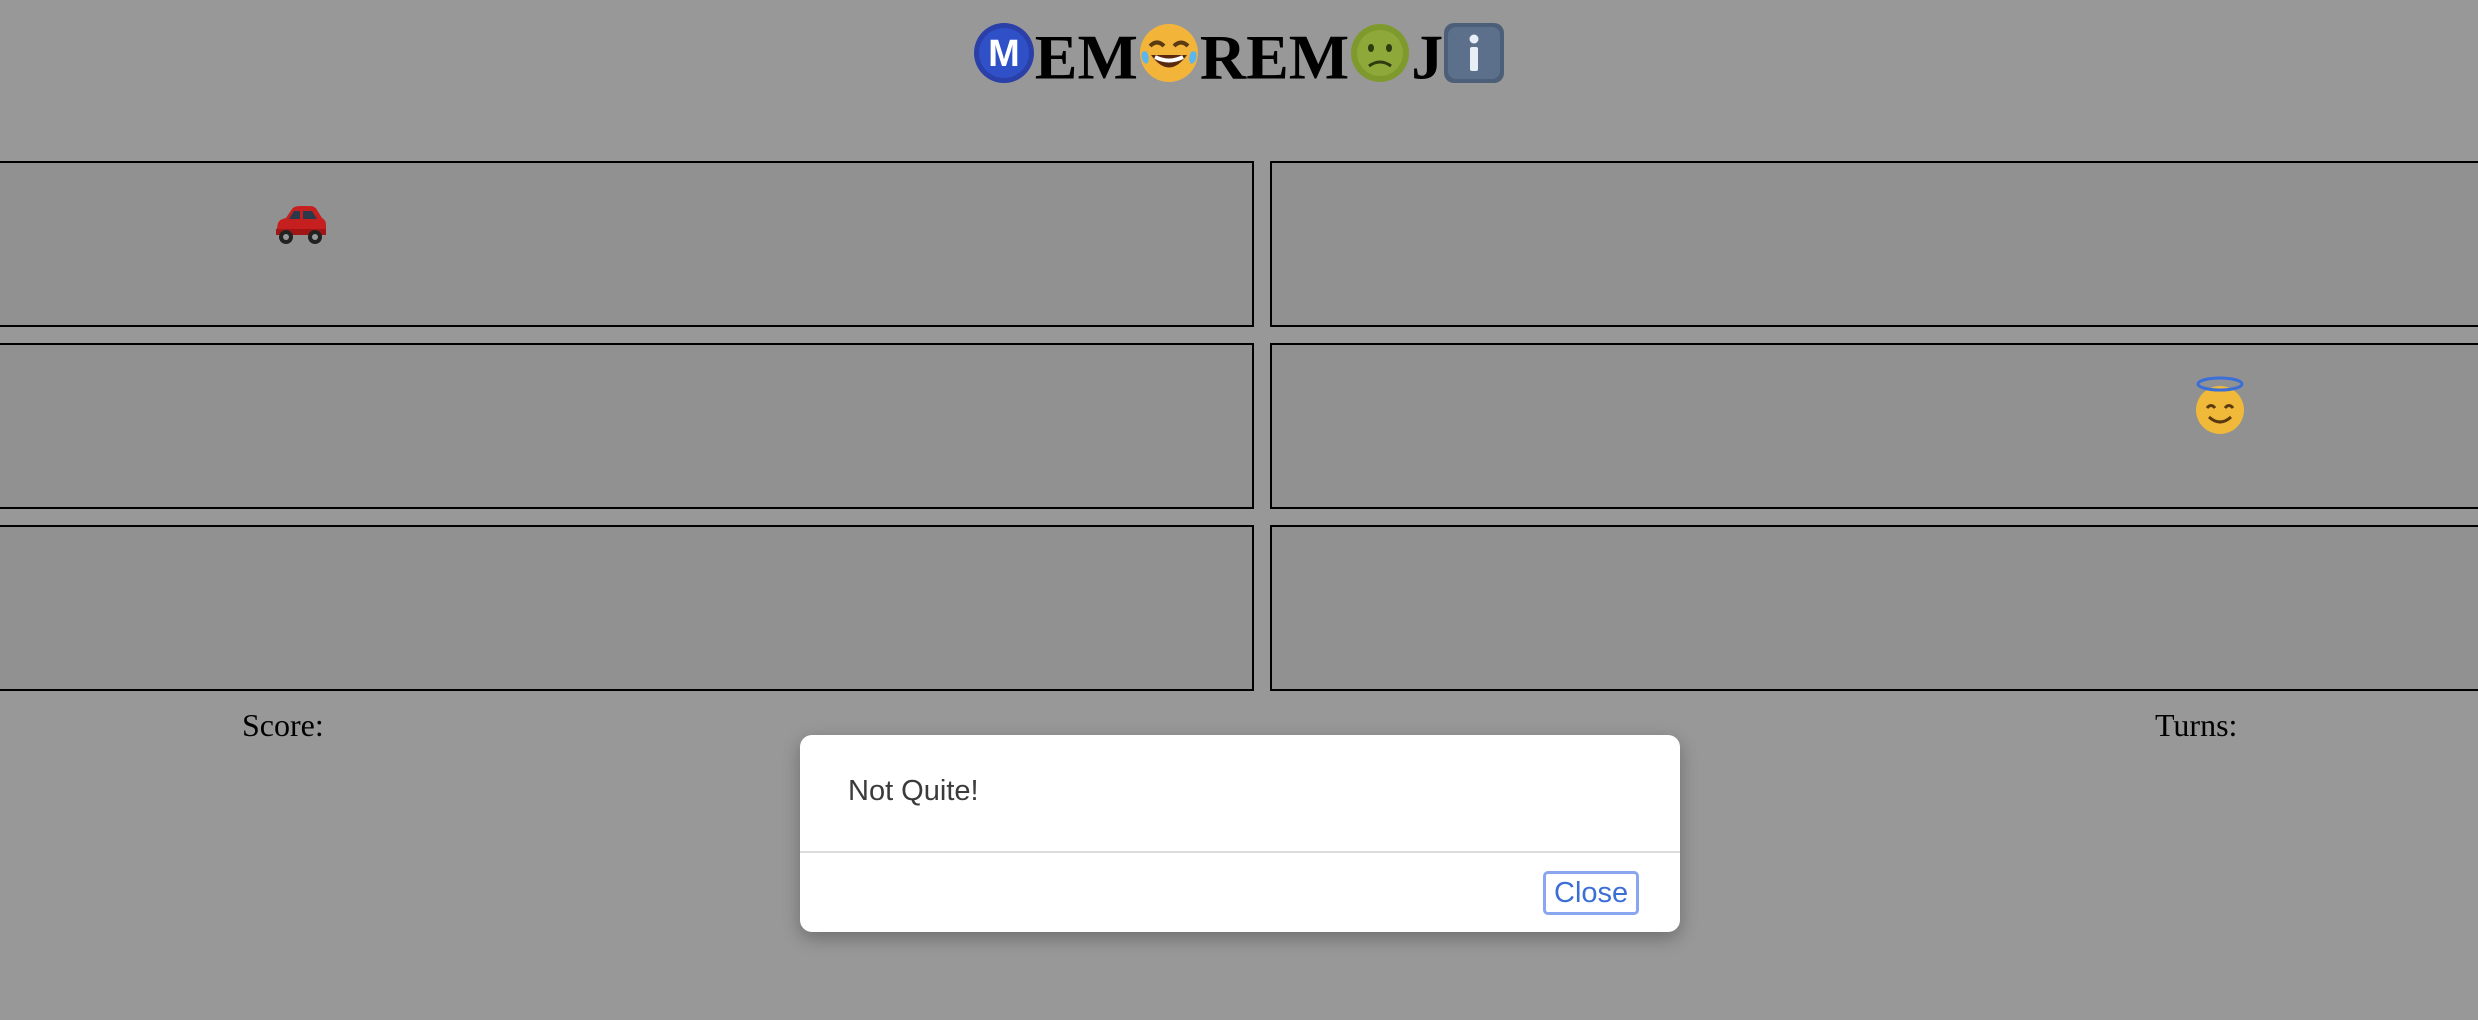 The width and height of the screenshot is (2478, 1020). What do you see at coordinates (283, 725) in the screenshot?
I see `score-label: Score:` at bounding box center [283, 725].